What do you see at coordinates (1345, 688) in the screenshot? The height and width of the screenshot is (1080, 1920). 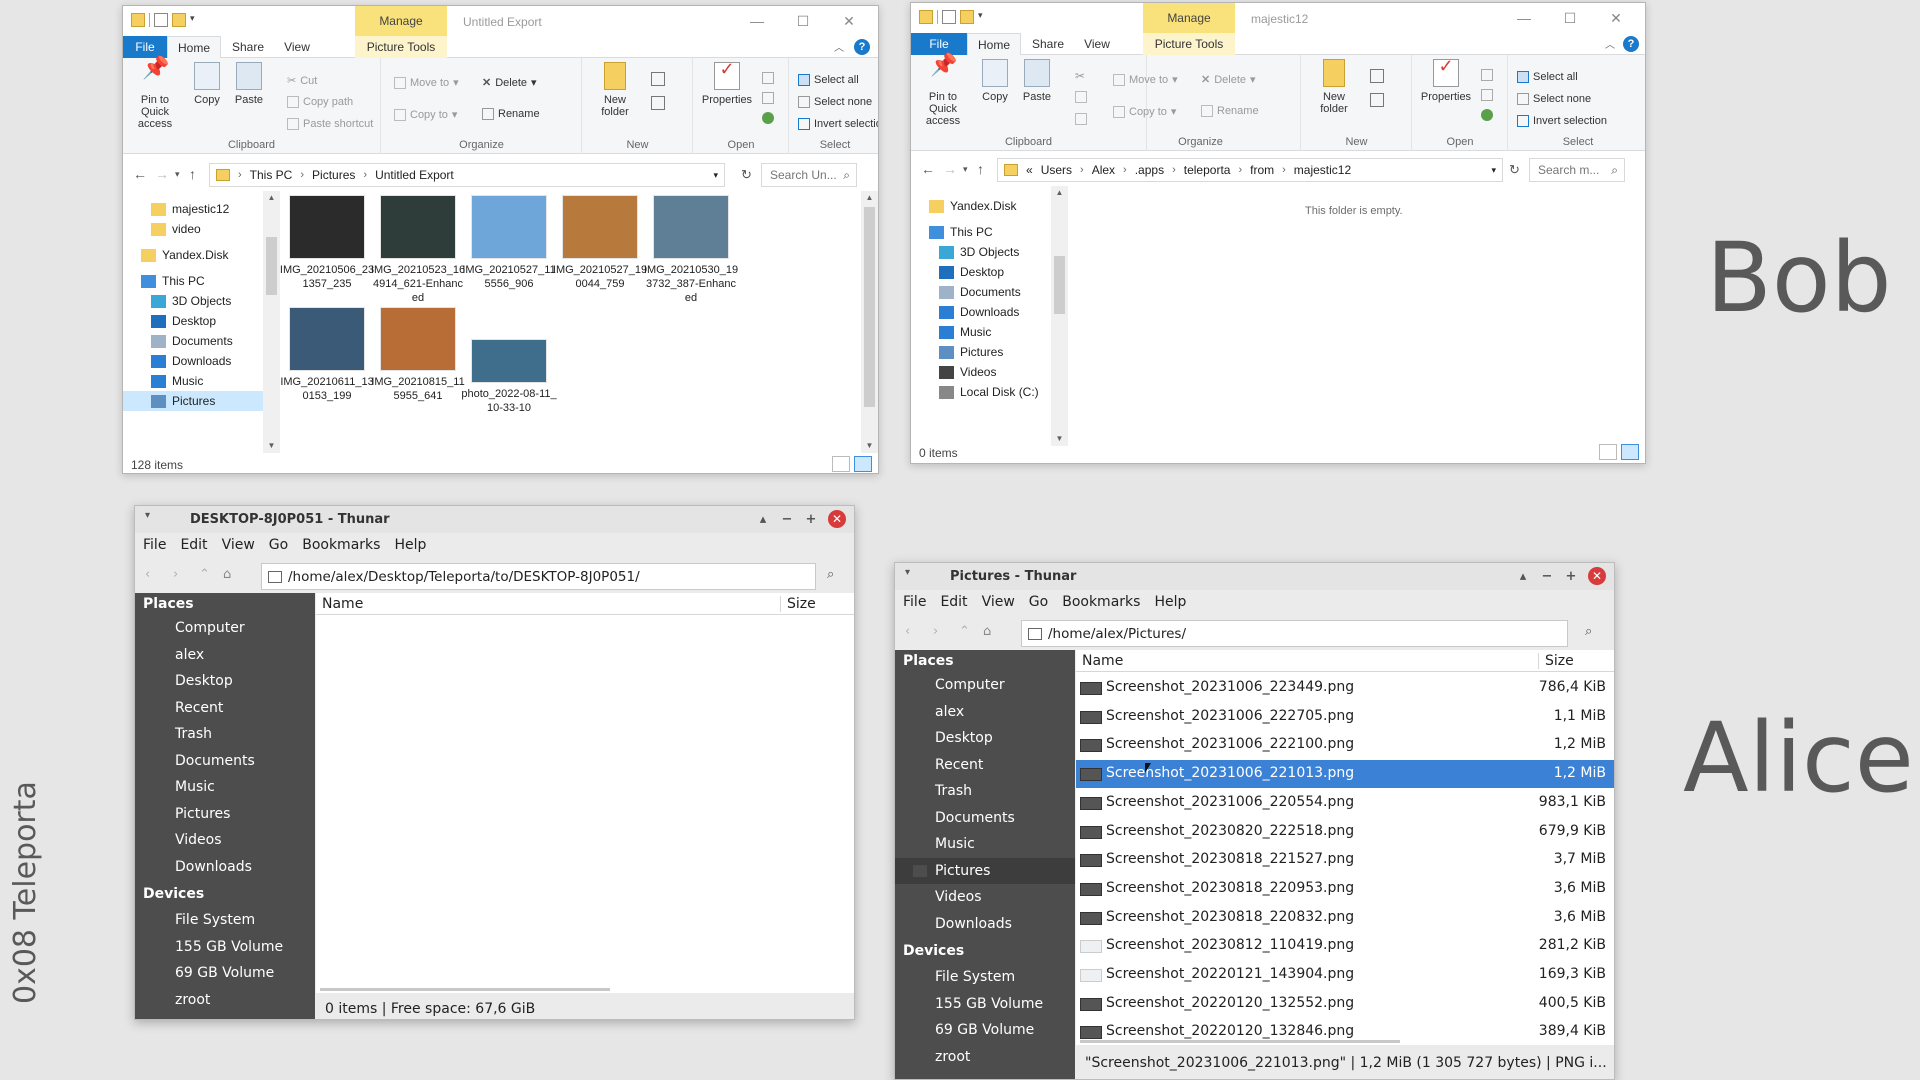 I see `file-row: Screenshot_20231006_223449.png 786,4 KiB` at bounding box center [1345, 688].